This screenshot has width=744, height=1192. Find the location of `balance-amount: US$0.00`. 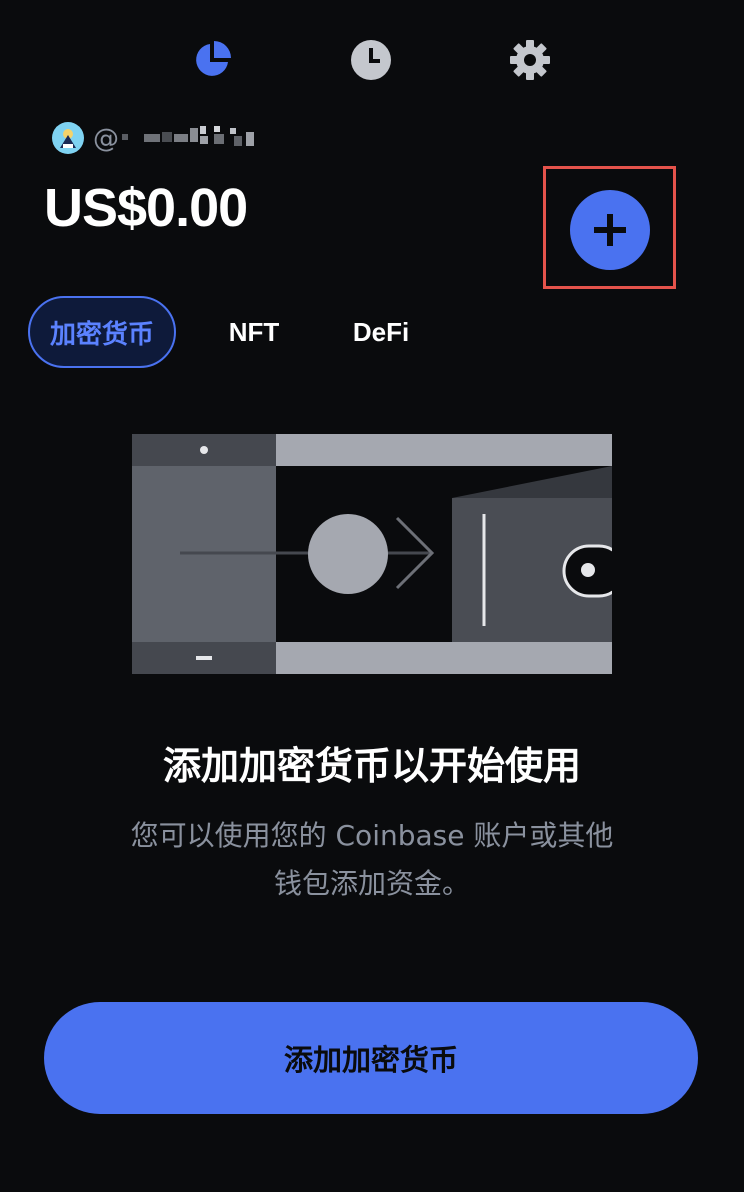

balance-amount: US$0.00 is located at coordinates (146, 208).